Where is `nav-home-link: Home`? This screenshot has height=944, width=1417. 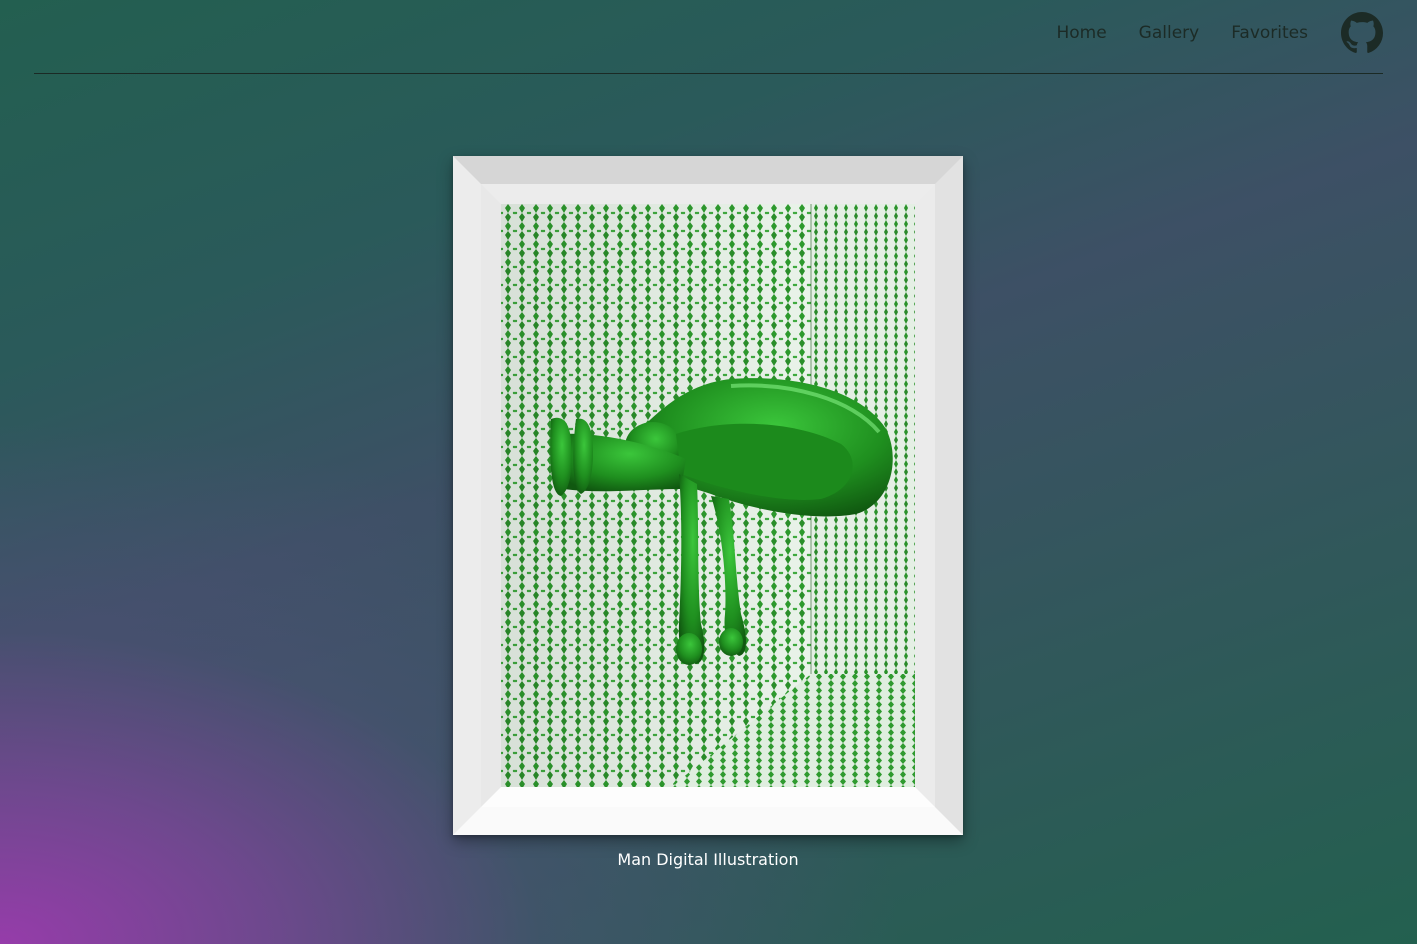
nav-home-link: Home is located at coordinates (1081, 33).